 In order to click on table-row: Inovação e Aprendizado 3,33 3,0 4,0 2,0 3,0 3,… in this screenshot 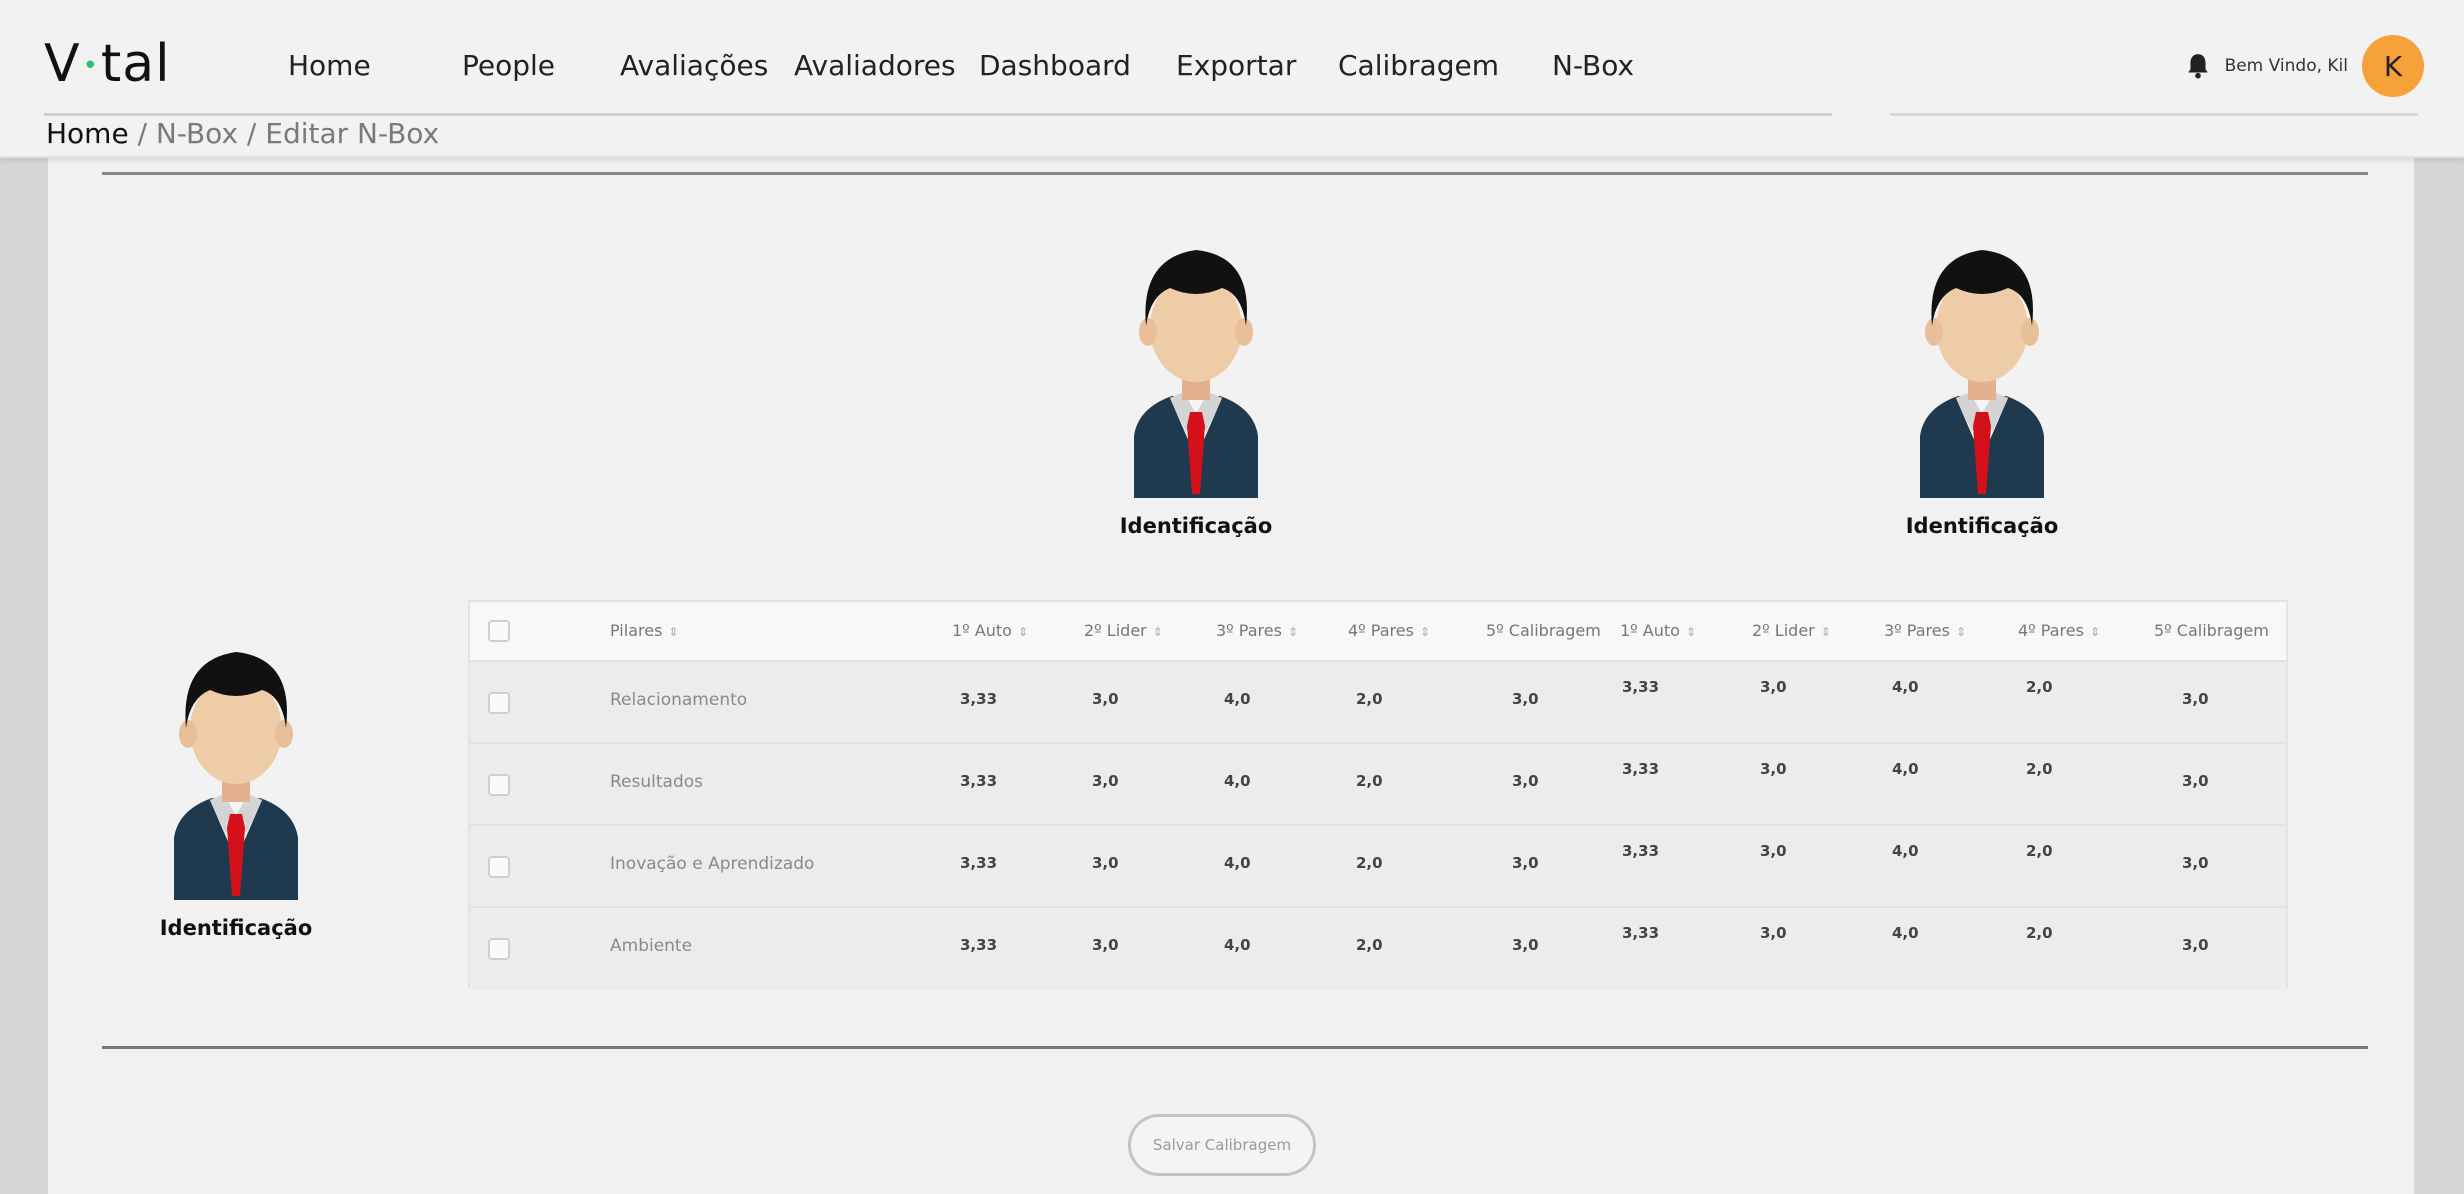, I will do `click(1378, 866)`.